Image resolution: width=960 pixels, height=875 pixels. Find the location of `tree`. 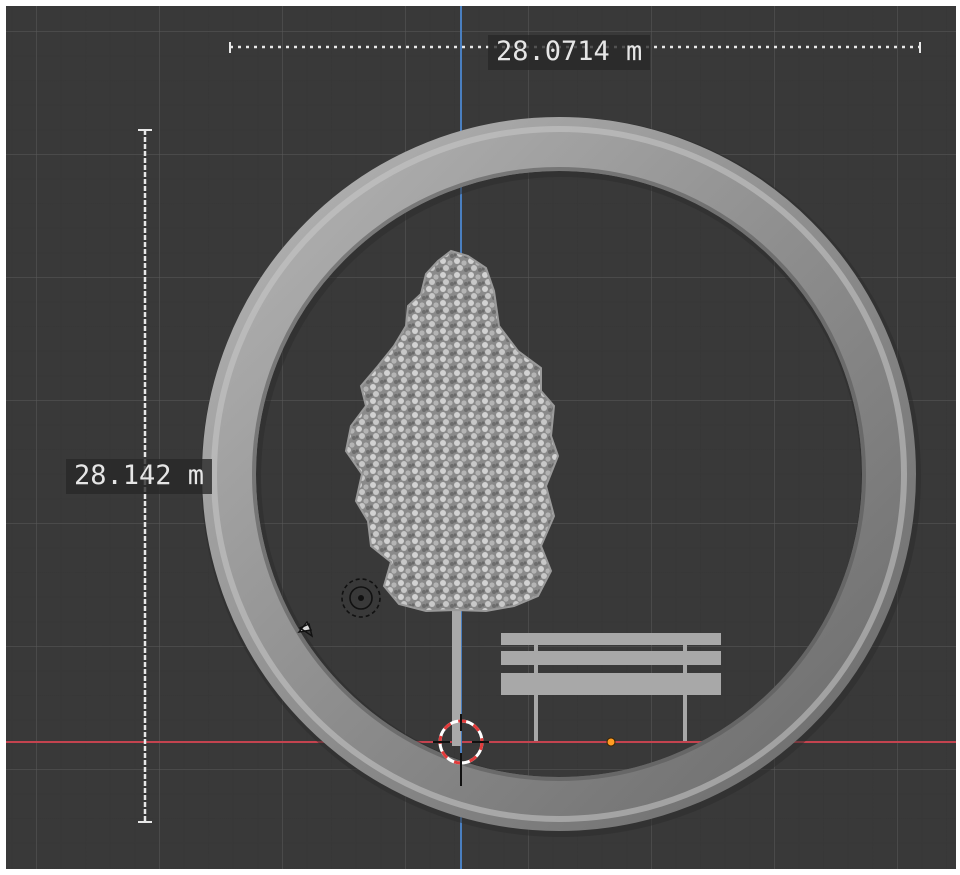

tree is located at coordinates (452, 497).